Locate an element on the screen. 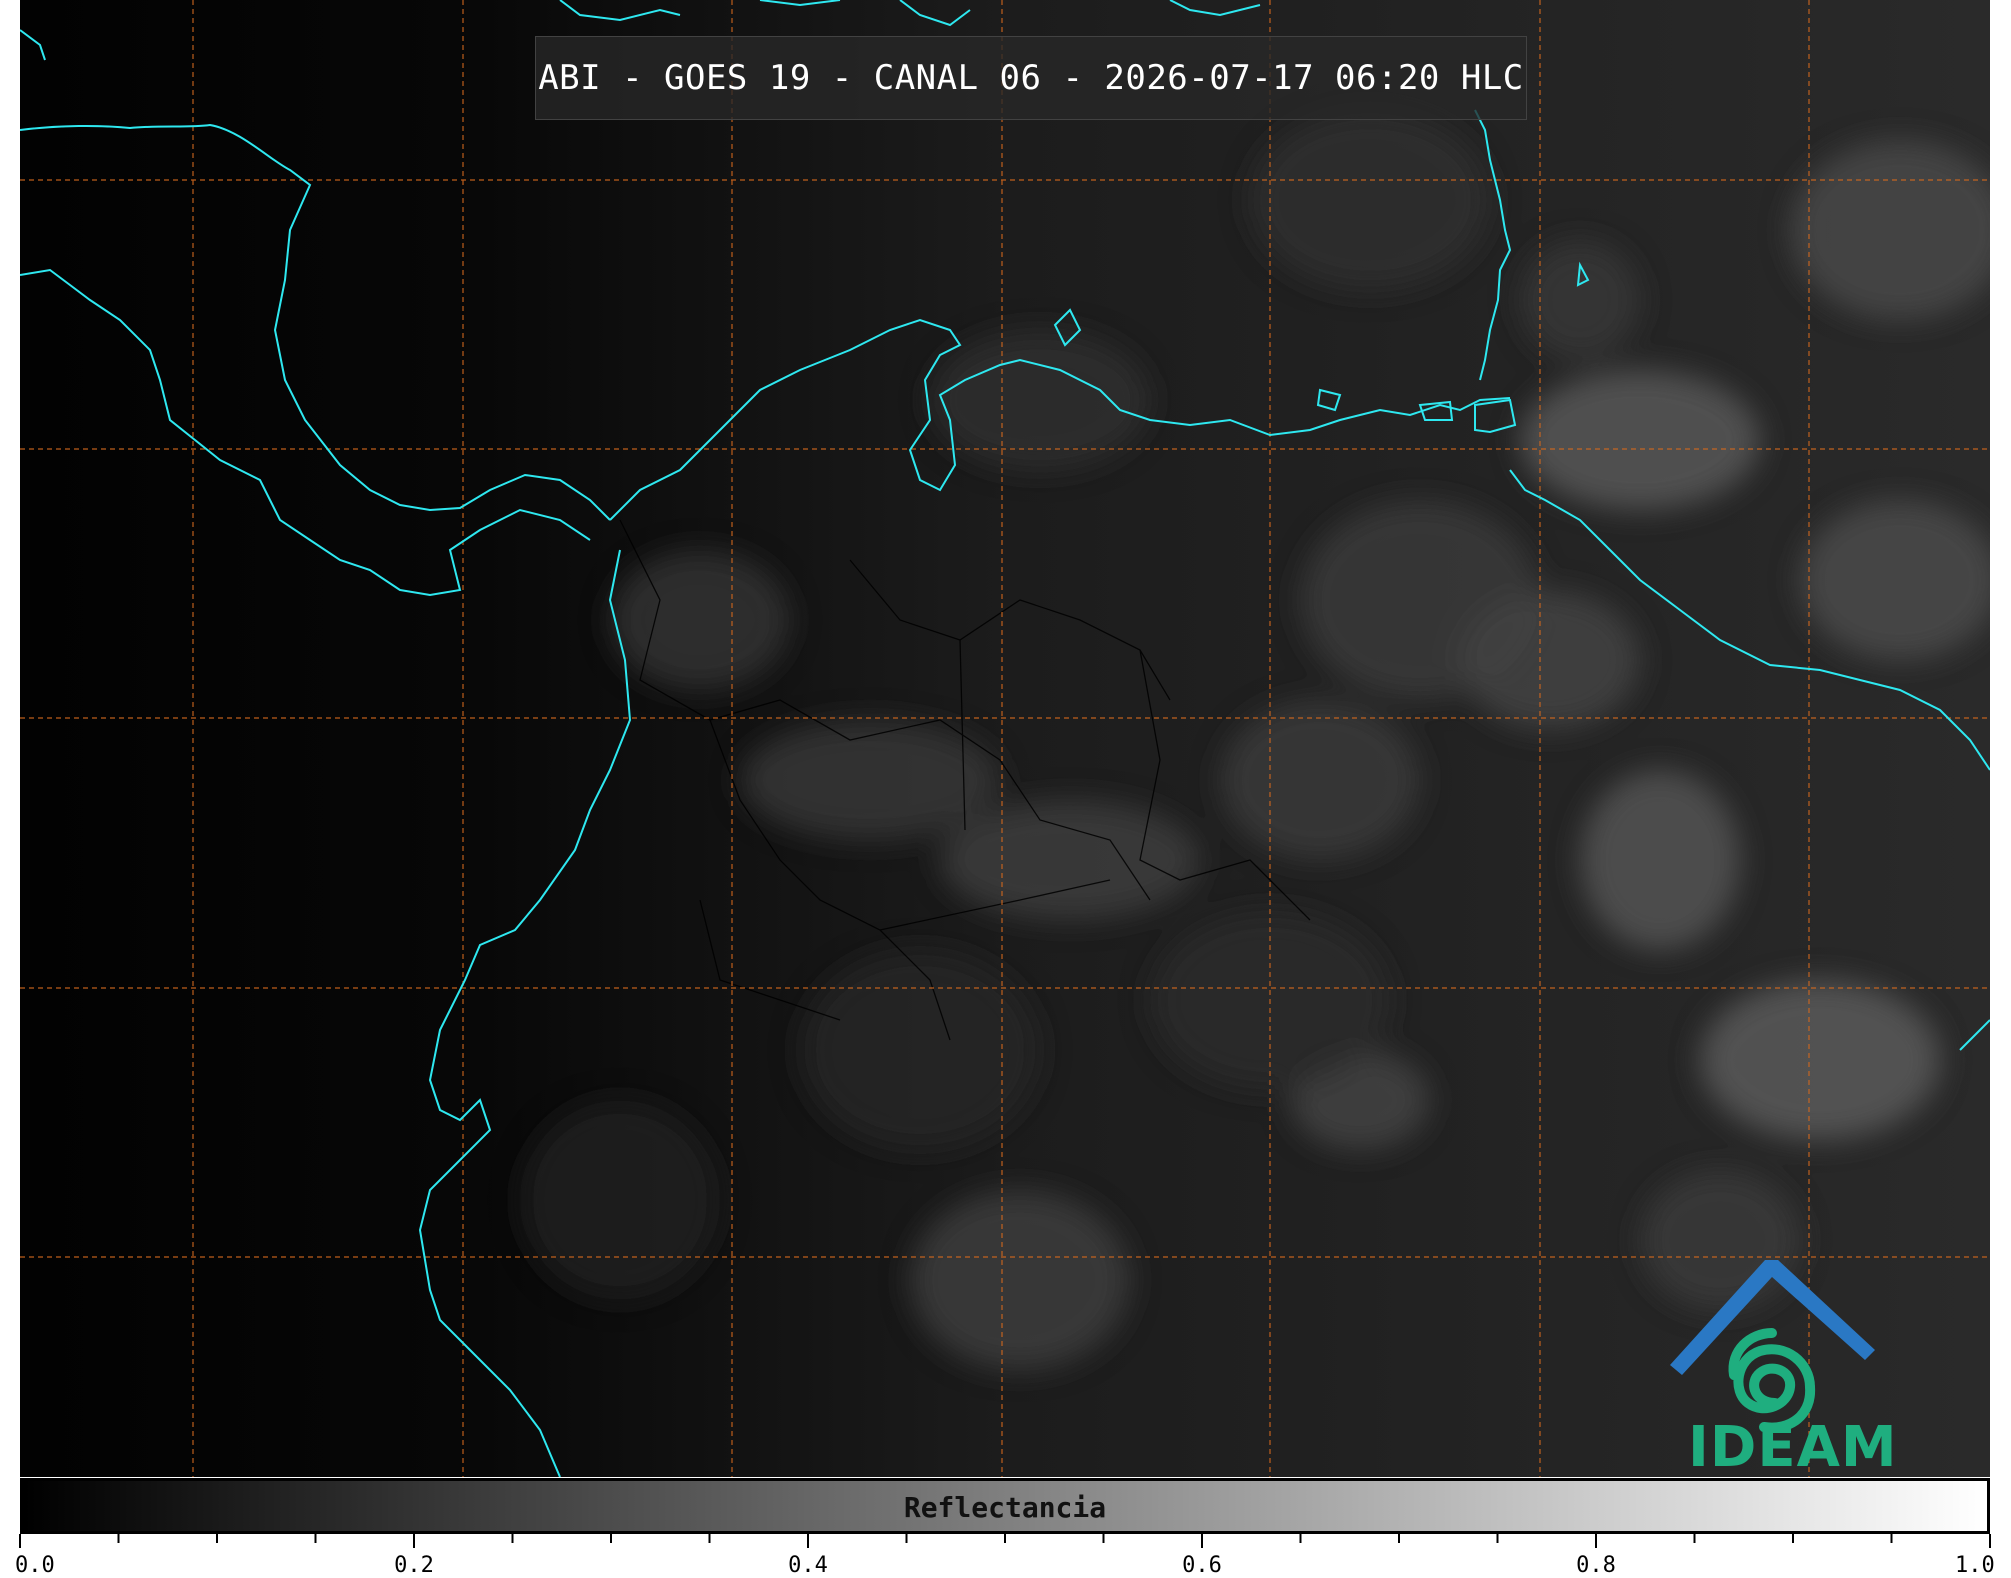 Image resolution: width=2011 pixels, height=1578 pixels. colorbar-label: Reflectancia is located at coordinates (1005, 1507).